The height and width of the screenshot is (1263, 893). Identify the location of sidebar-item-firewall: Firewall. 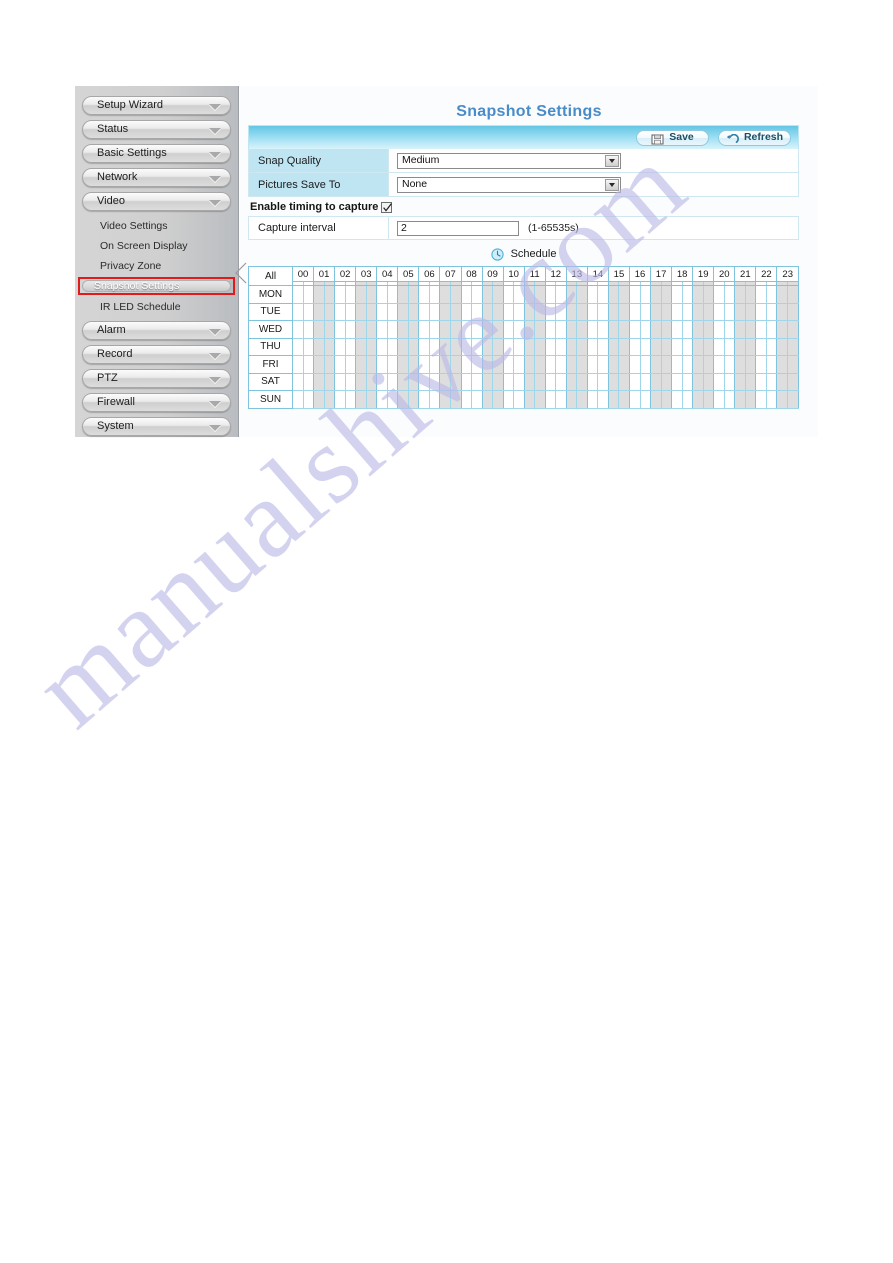
(156, 402).